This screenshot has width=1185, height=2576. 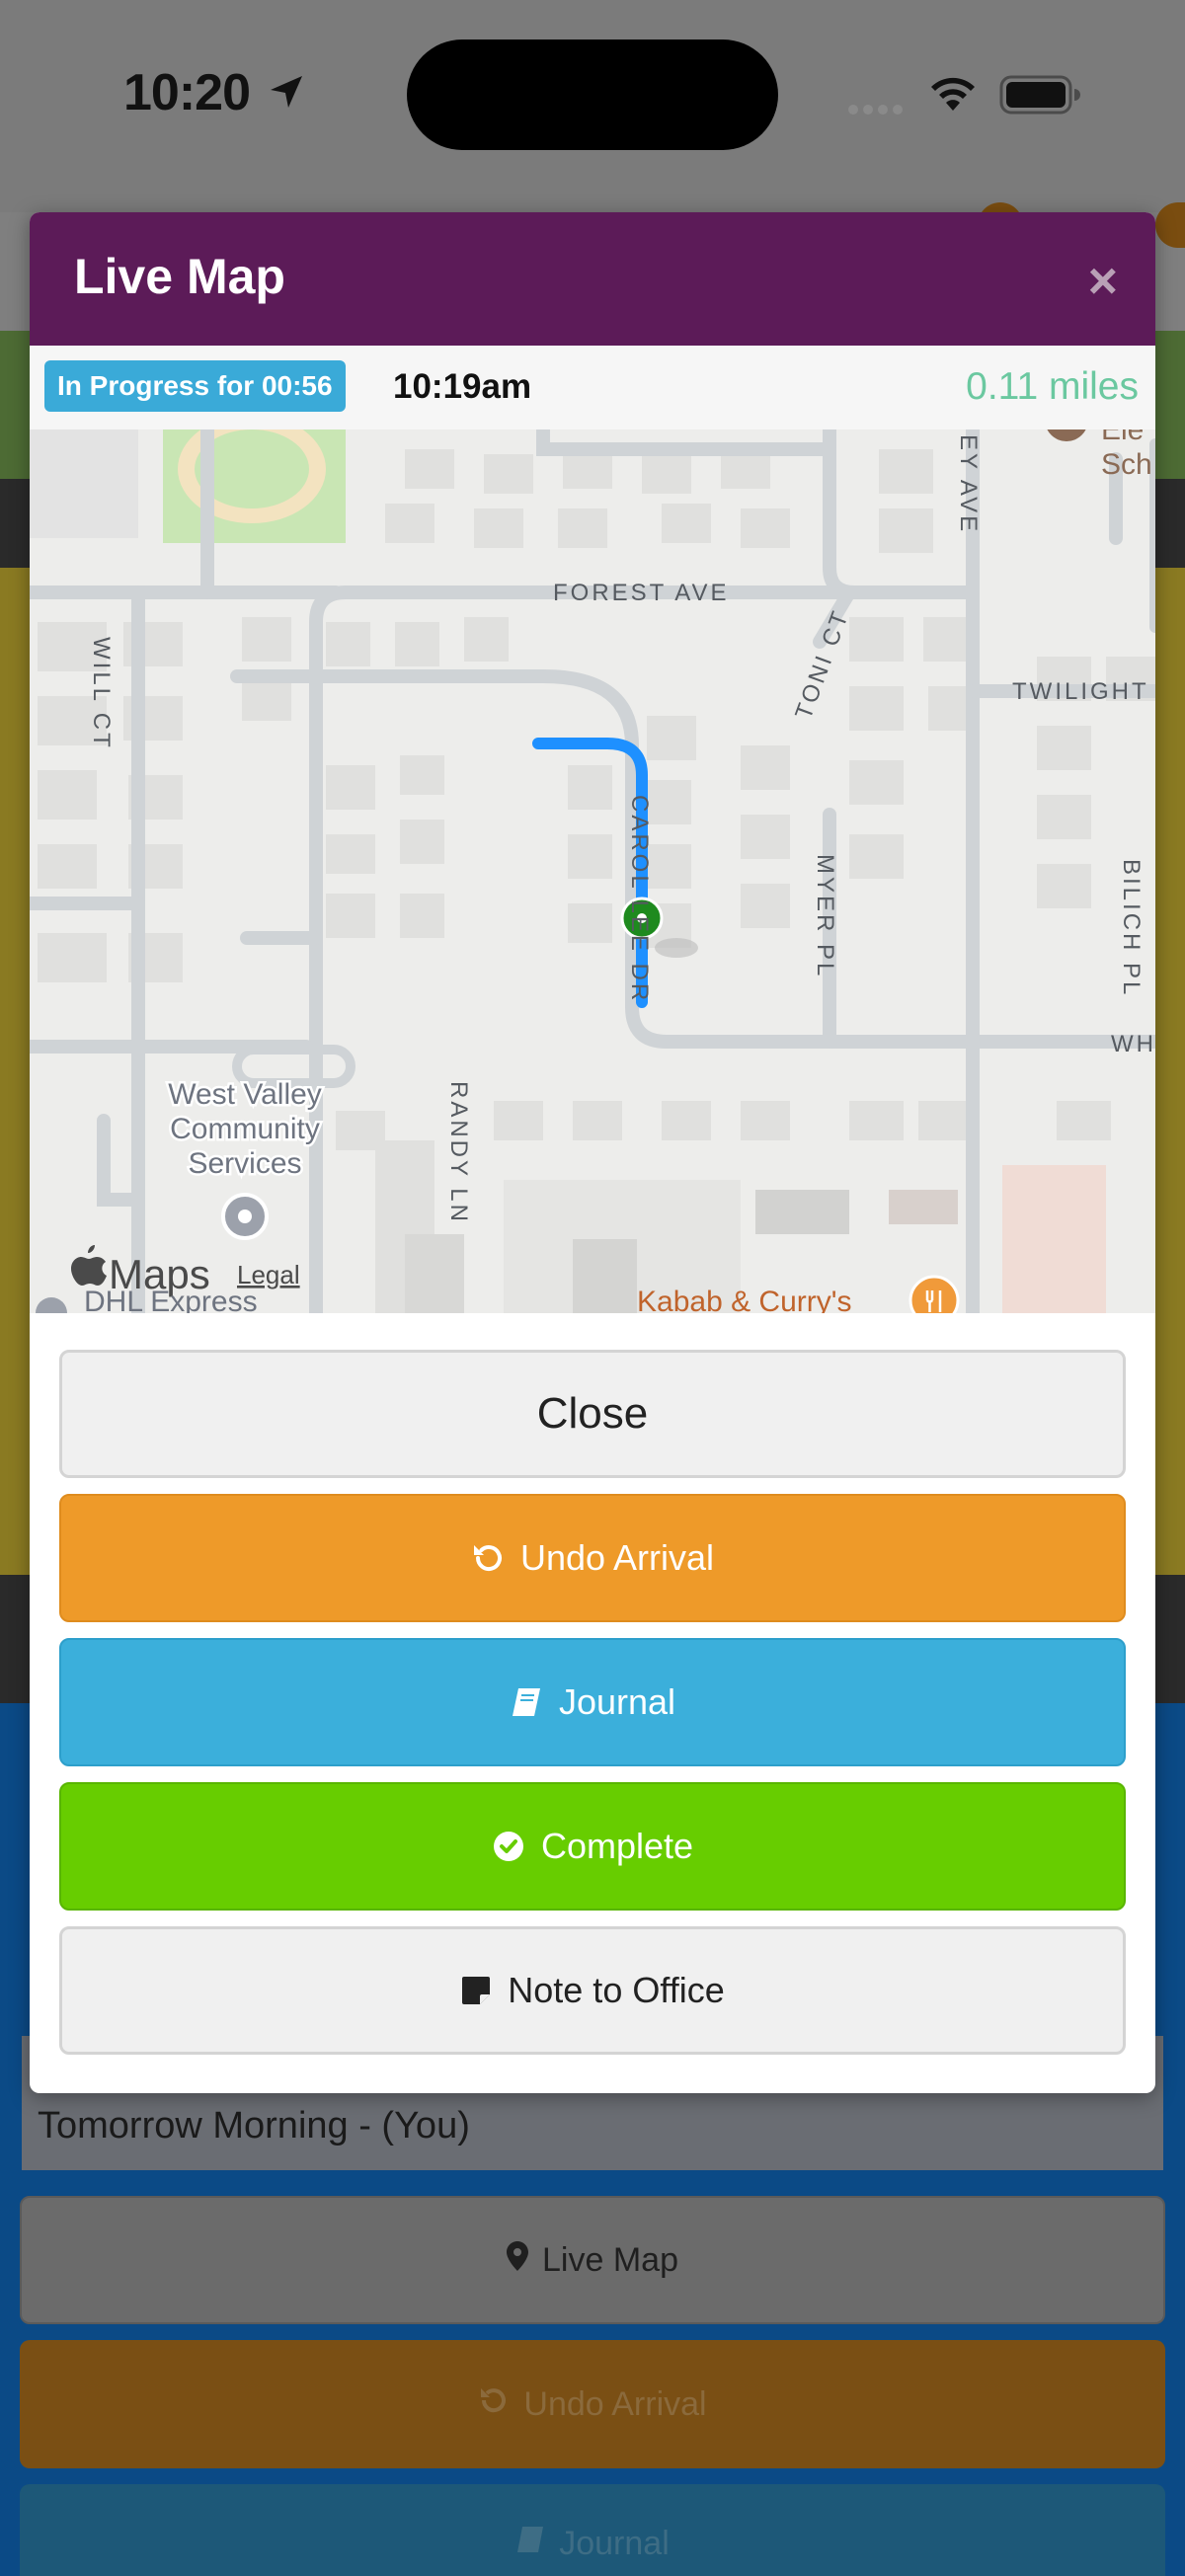 I want to click on close-button: Close, so click(x=592, y=1414).